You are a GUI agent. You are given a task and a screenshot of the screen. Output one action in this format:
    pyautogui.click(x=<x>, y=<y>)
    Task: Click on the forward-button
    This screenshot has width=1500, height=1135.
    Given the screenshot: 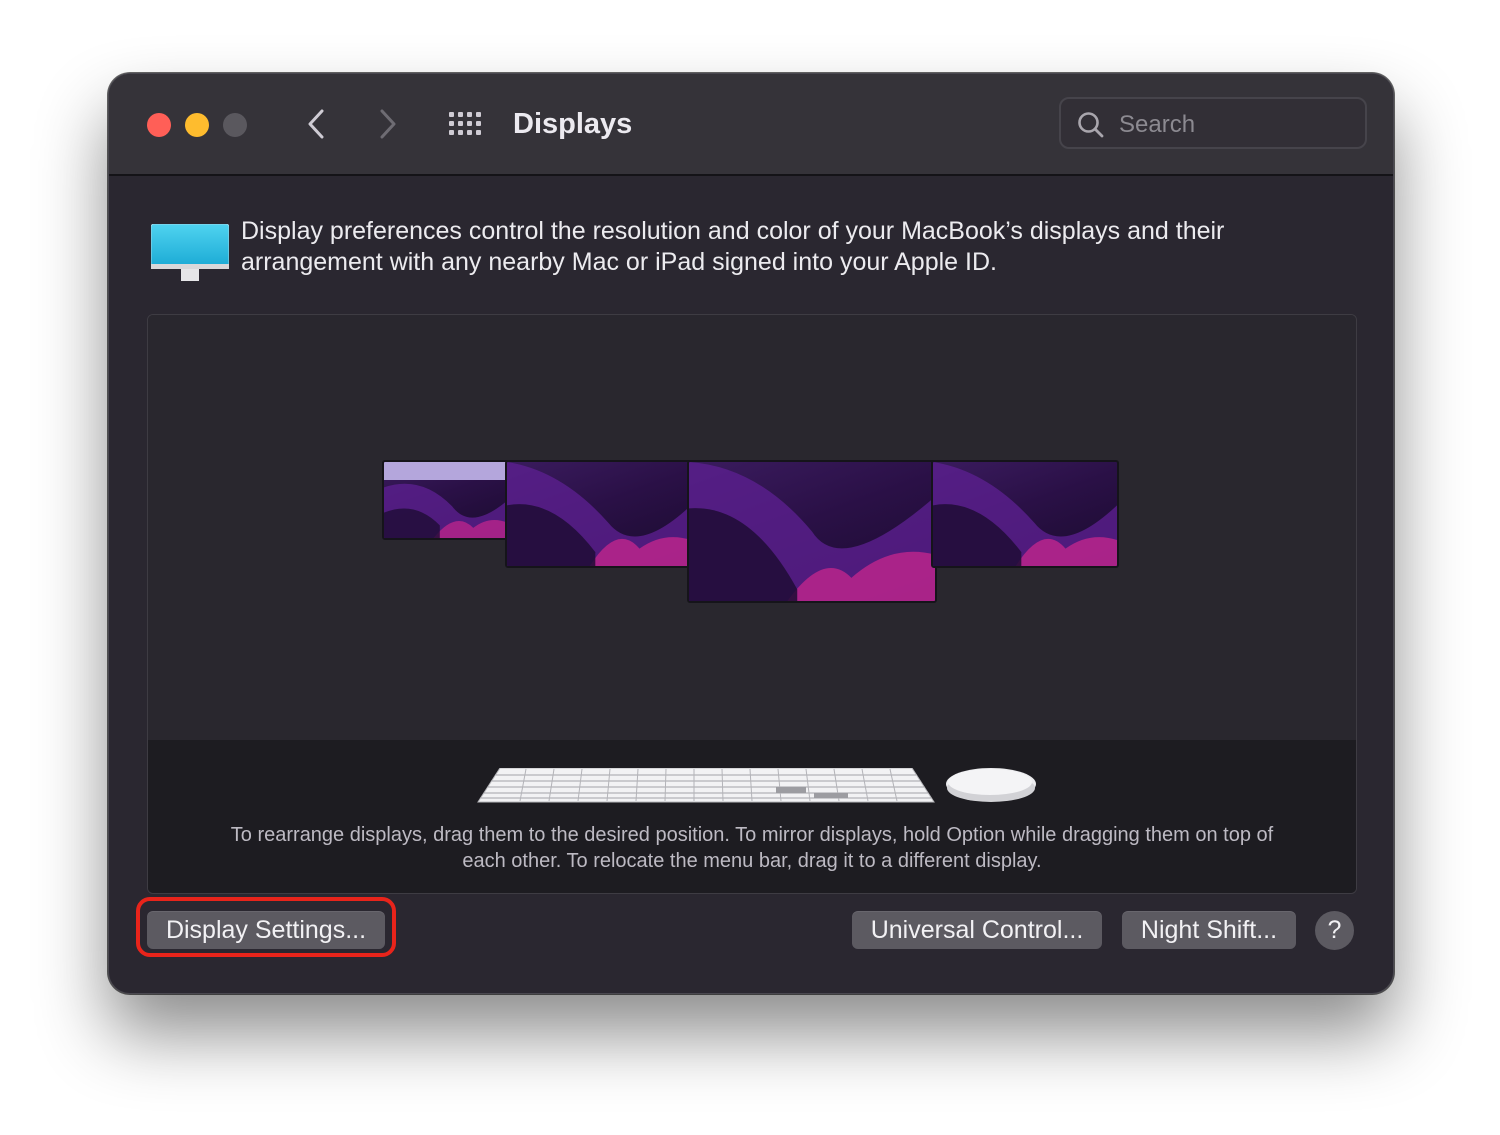 What is the action you would take?
    pyautogui.click(x=387, y=124)
    